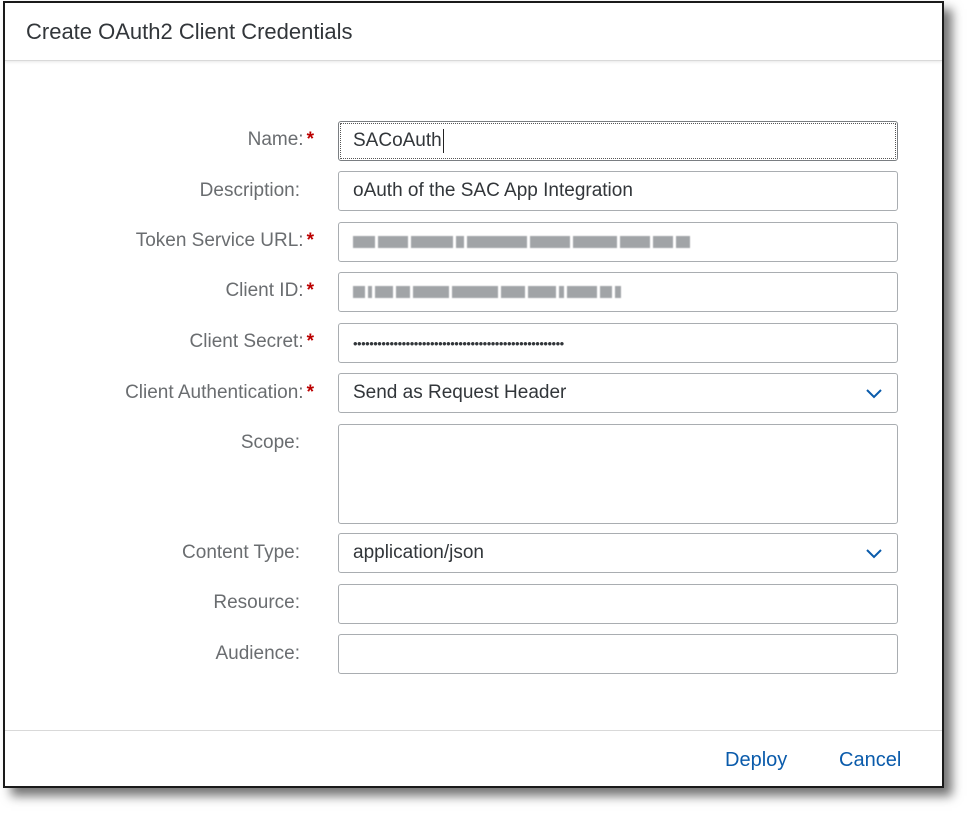 The height and width of the screenshot is (814, 970). What do you see at coordinates (618, 654) in the screenshot?
I see `audience-input` at bounding box center [618, 654].